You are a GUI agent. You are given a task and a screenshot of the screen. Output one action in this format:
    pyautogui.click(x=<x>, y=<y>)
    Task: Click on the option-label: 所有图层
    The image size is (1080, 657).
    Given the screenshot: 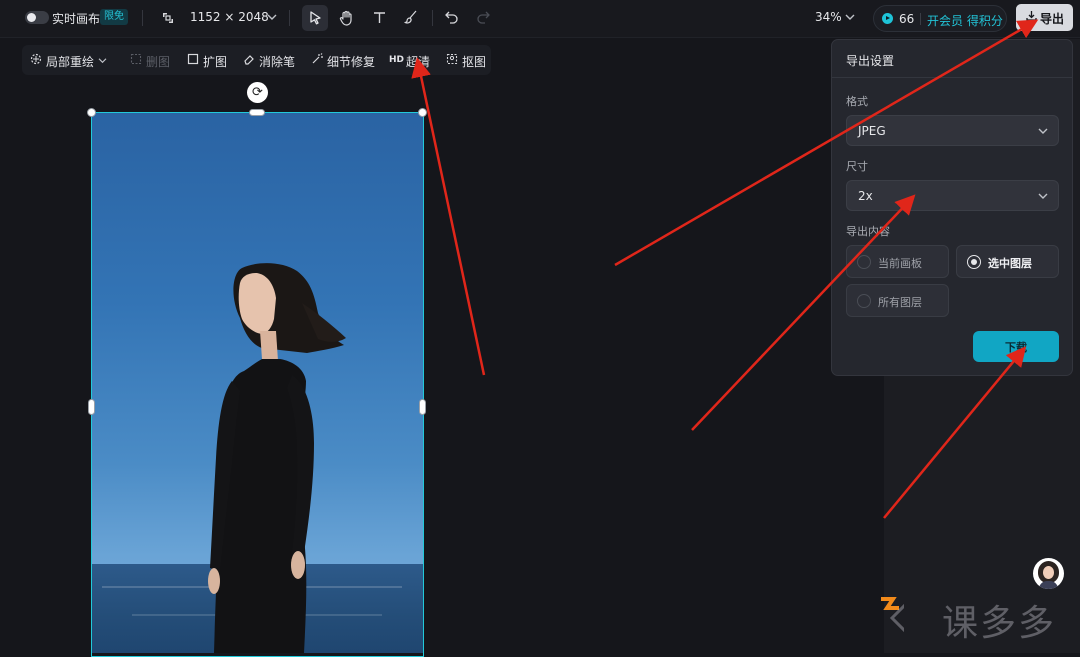 What is the action you would take?
    pyautogui.click(x=900, y=302)
    